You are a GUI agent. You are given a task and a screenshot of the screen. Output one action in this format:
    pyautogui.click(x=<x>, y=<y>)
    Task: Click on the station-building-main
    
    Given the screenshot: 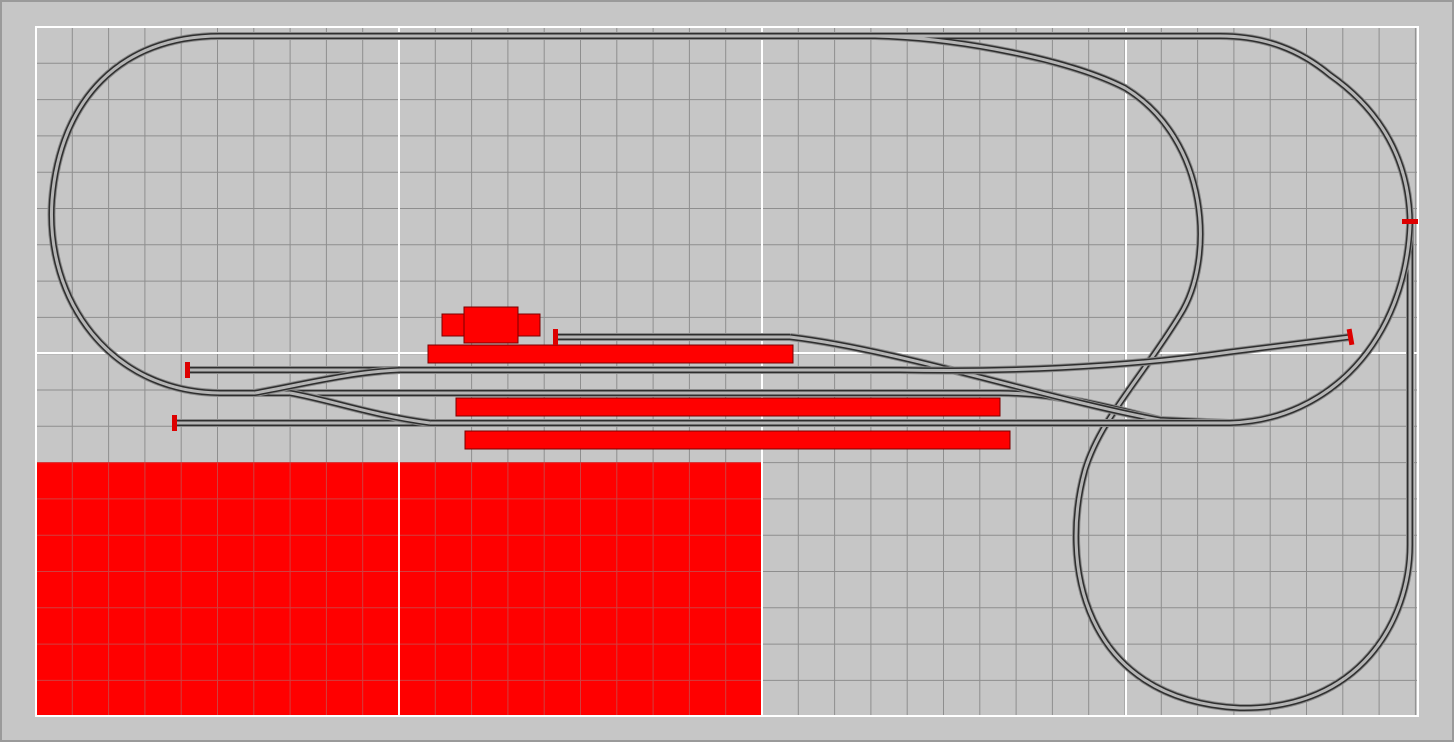 What is the action you would take?
    pyautogui.click(x=491, y=325)
    